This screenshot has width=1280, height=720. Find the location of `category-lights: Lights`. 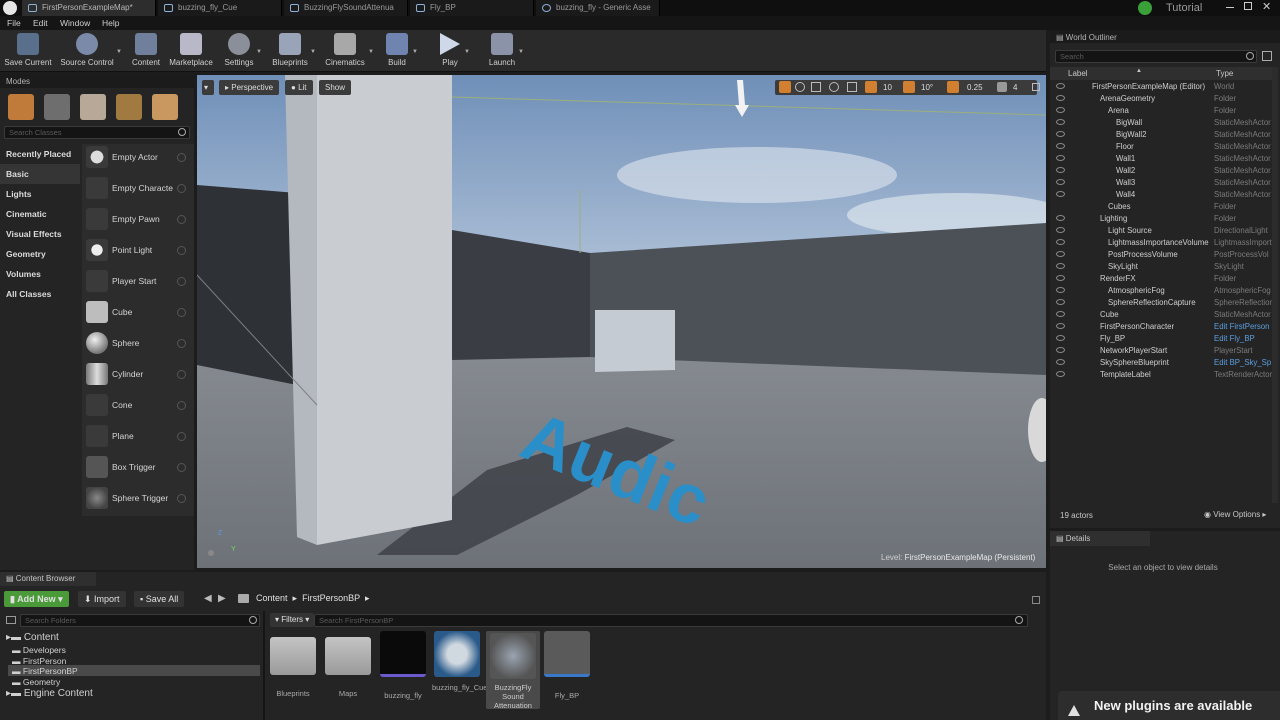

category-lights: Lights is located at coordinates (40, 194).